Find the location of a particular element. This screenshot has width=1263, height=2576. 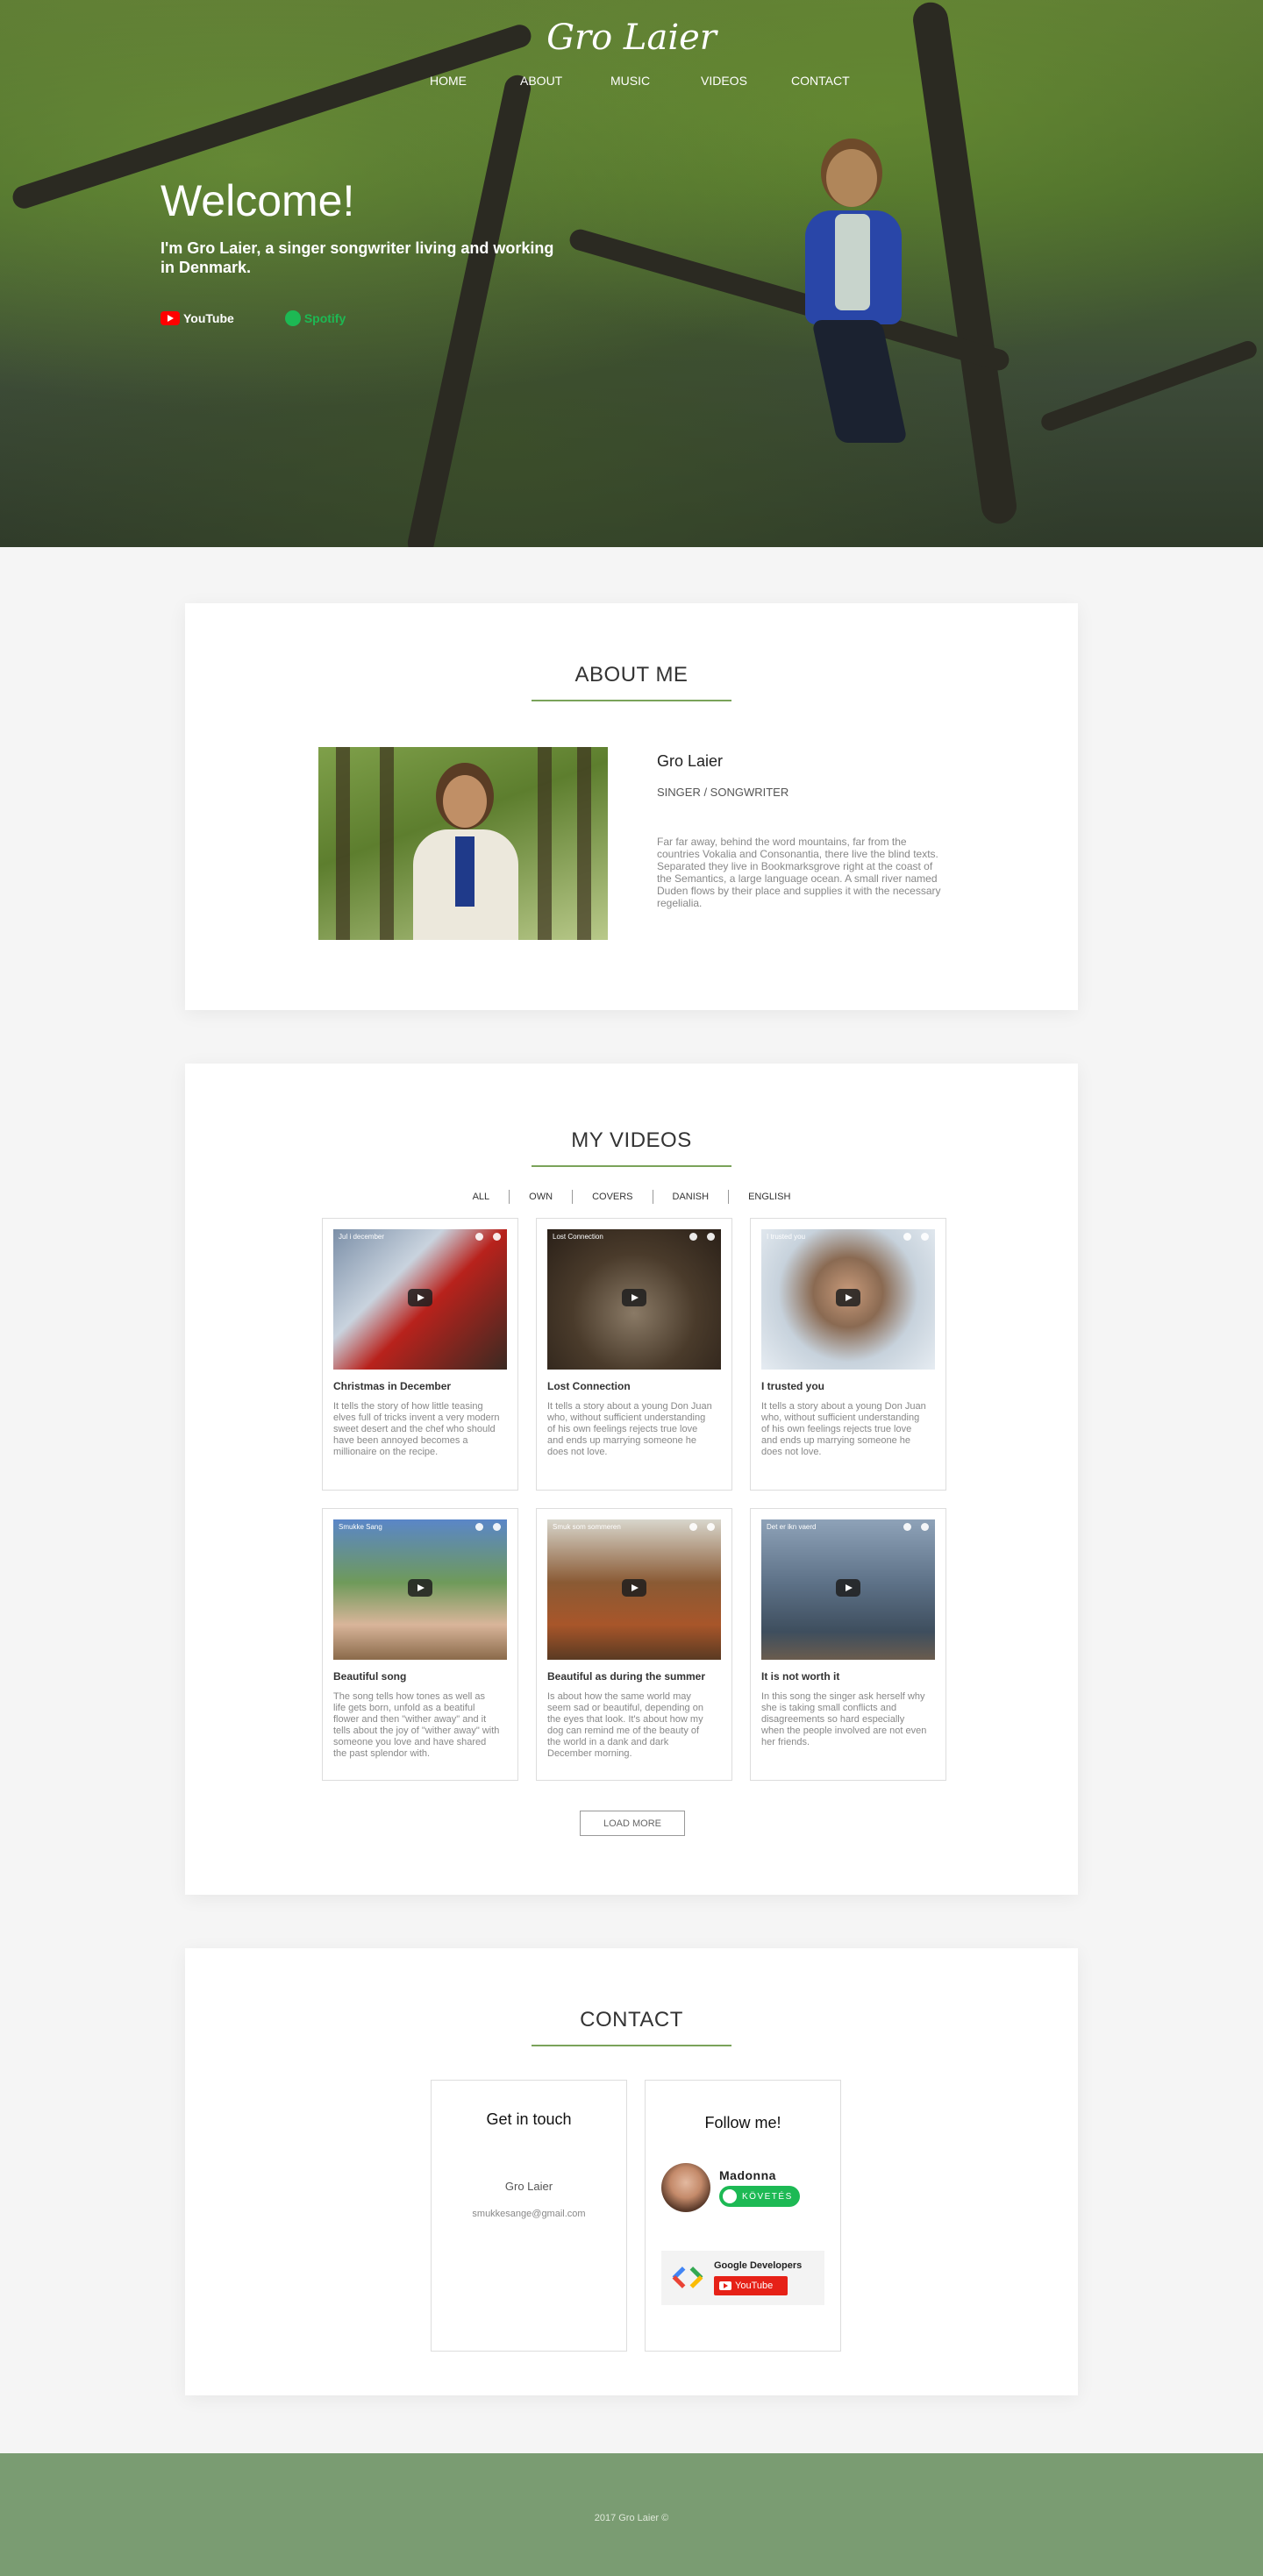

video-player: Det er ikn vaerd is located at coordinates (848, 1589).